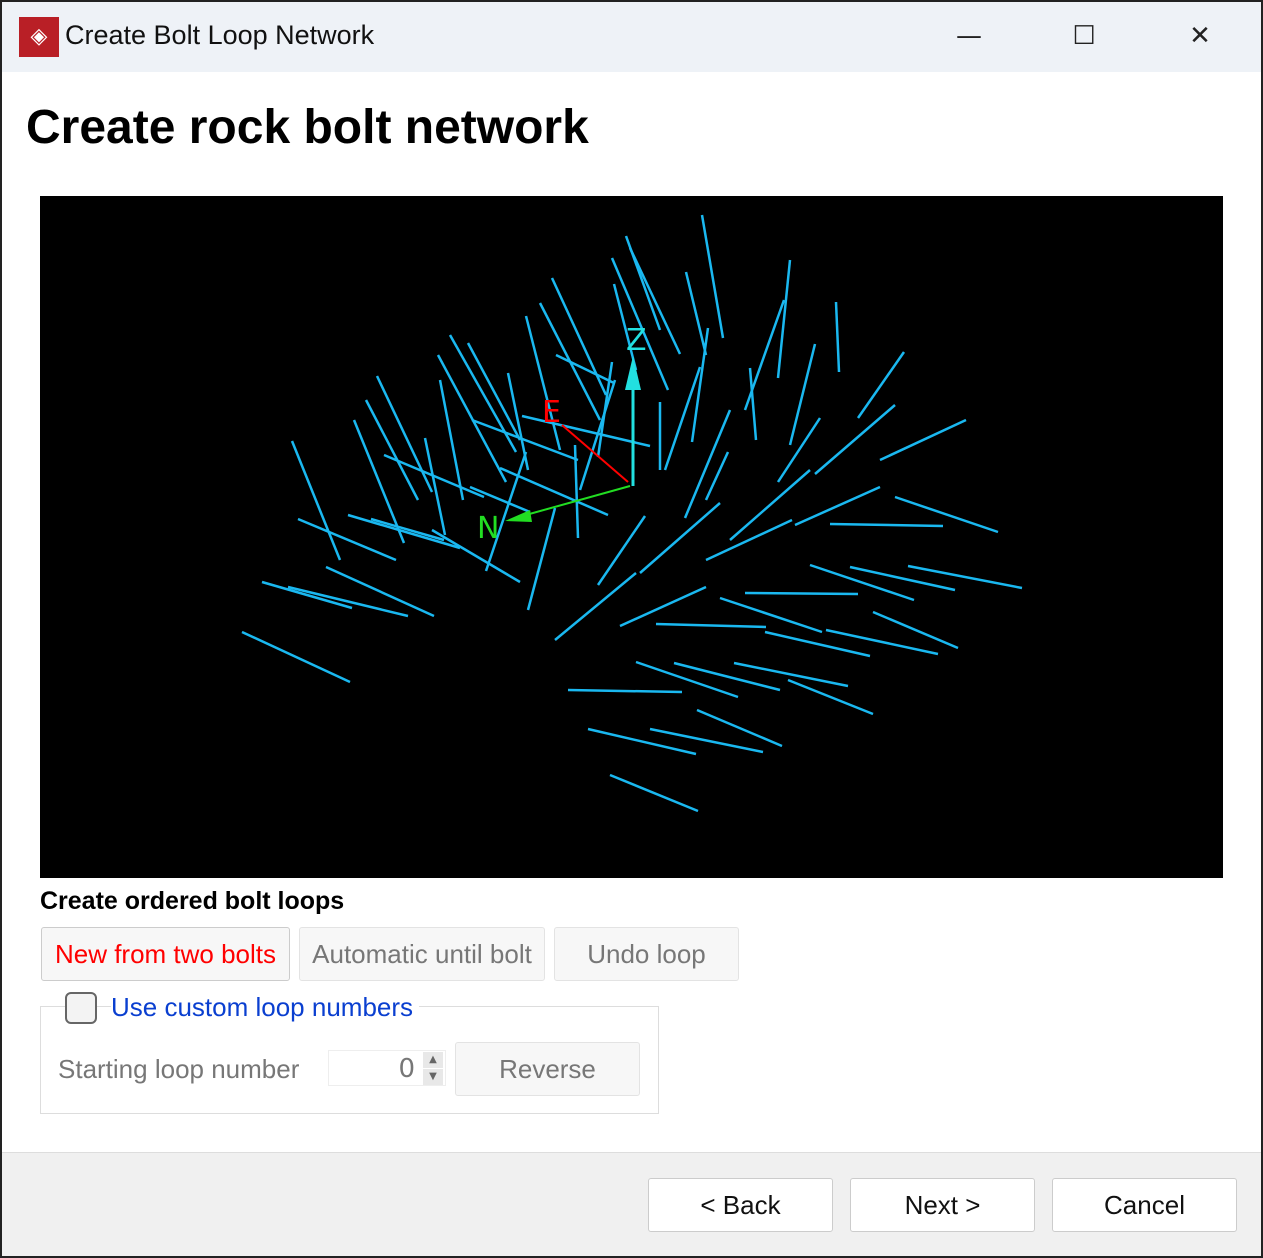 The height and width of the screenshot is (1258, 1263). What do you see at coordinates (518, 516) in the screenshot?
I see `north-arrow-icon` at bounding box center [518, 516].